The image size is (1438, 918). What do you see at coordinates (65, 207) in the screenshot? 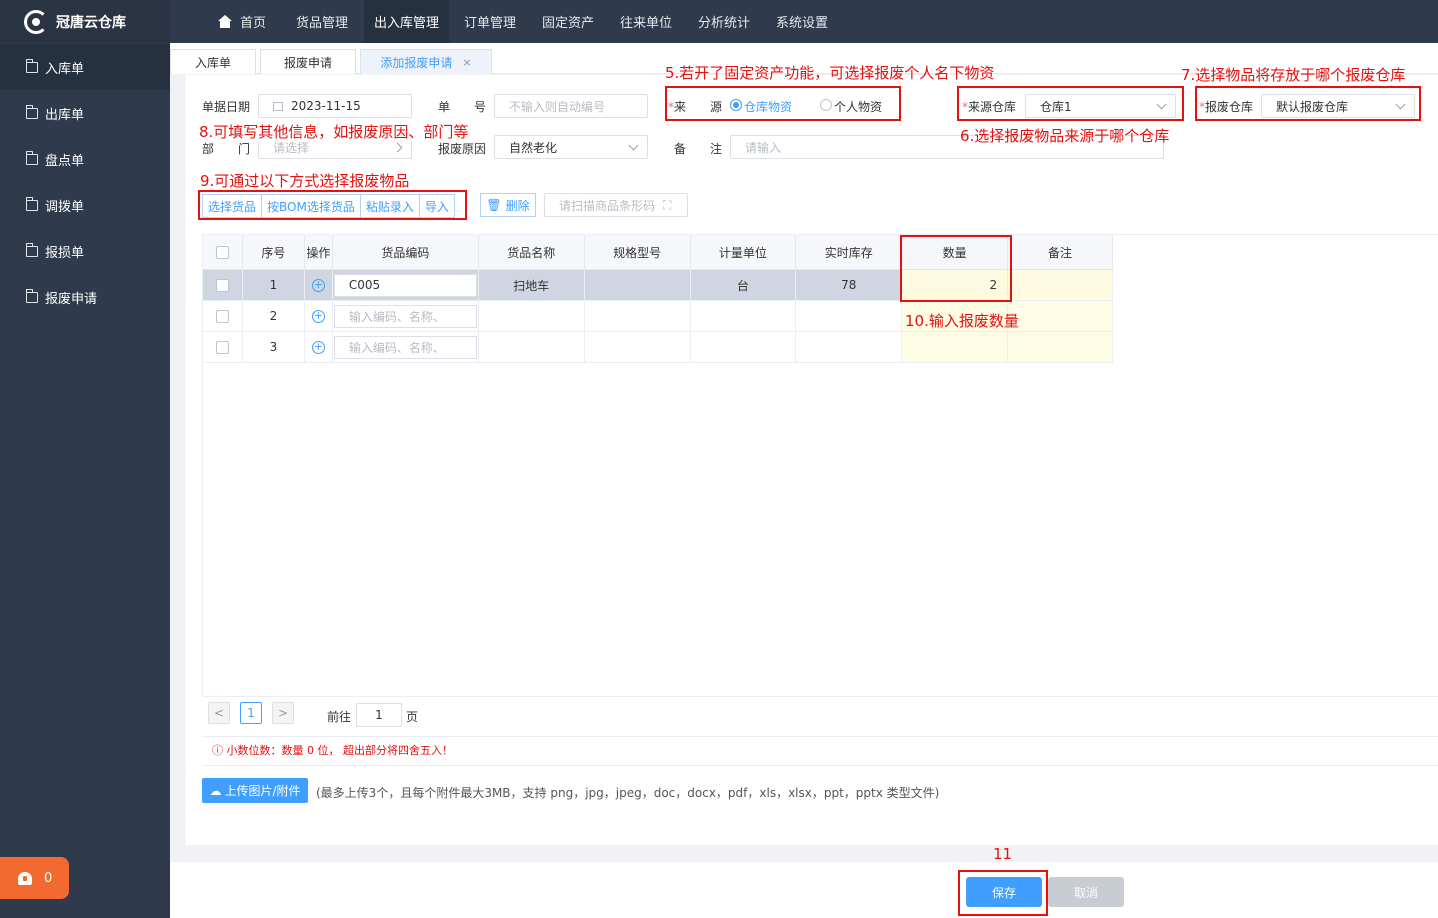
I see `sidebar-item-label: 调拨单` at bounding box center [65, 207].